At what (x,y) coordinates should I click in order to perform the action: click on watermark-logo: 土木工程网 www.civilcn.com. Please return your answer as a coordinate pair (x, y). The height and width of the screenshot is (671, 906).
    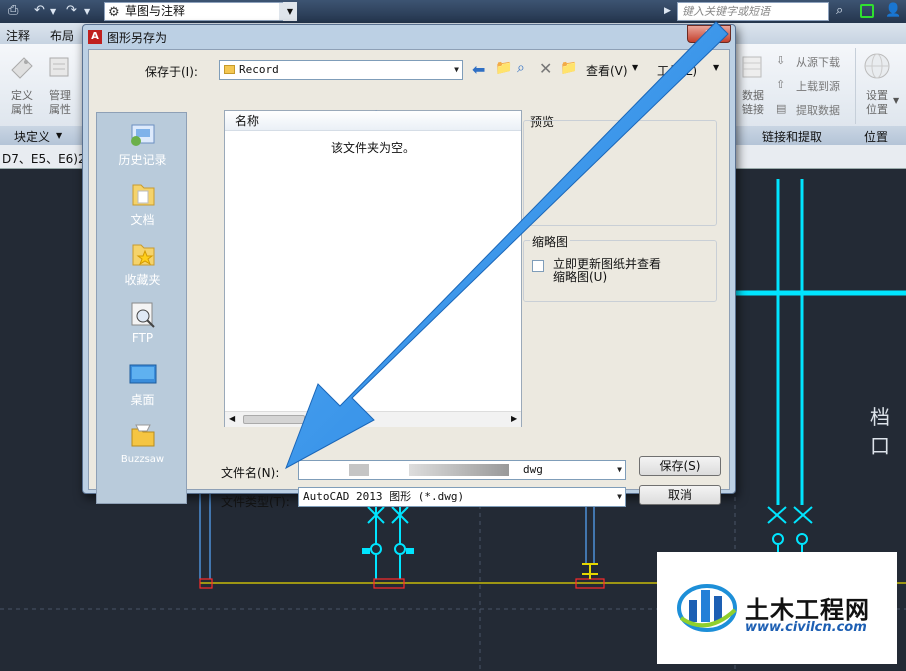
    Looking at the image, I should click on (777, 608).